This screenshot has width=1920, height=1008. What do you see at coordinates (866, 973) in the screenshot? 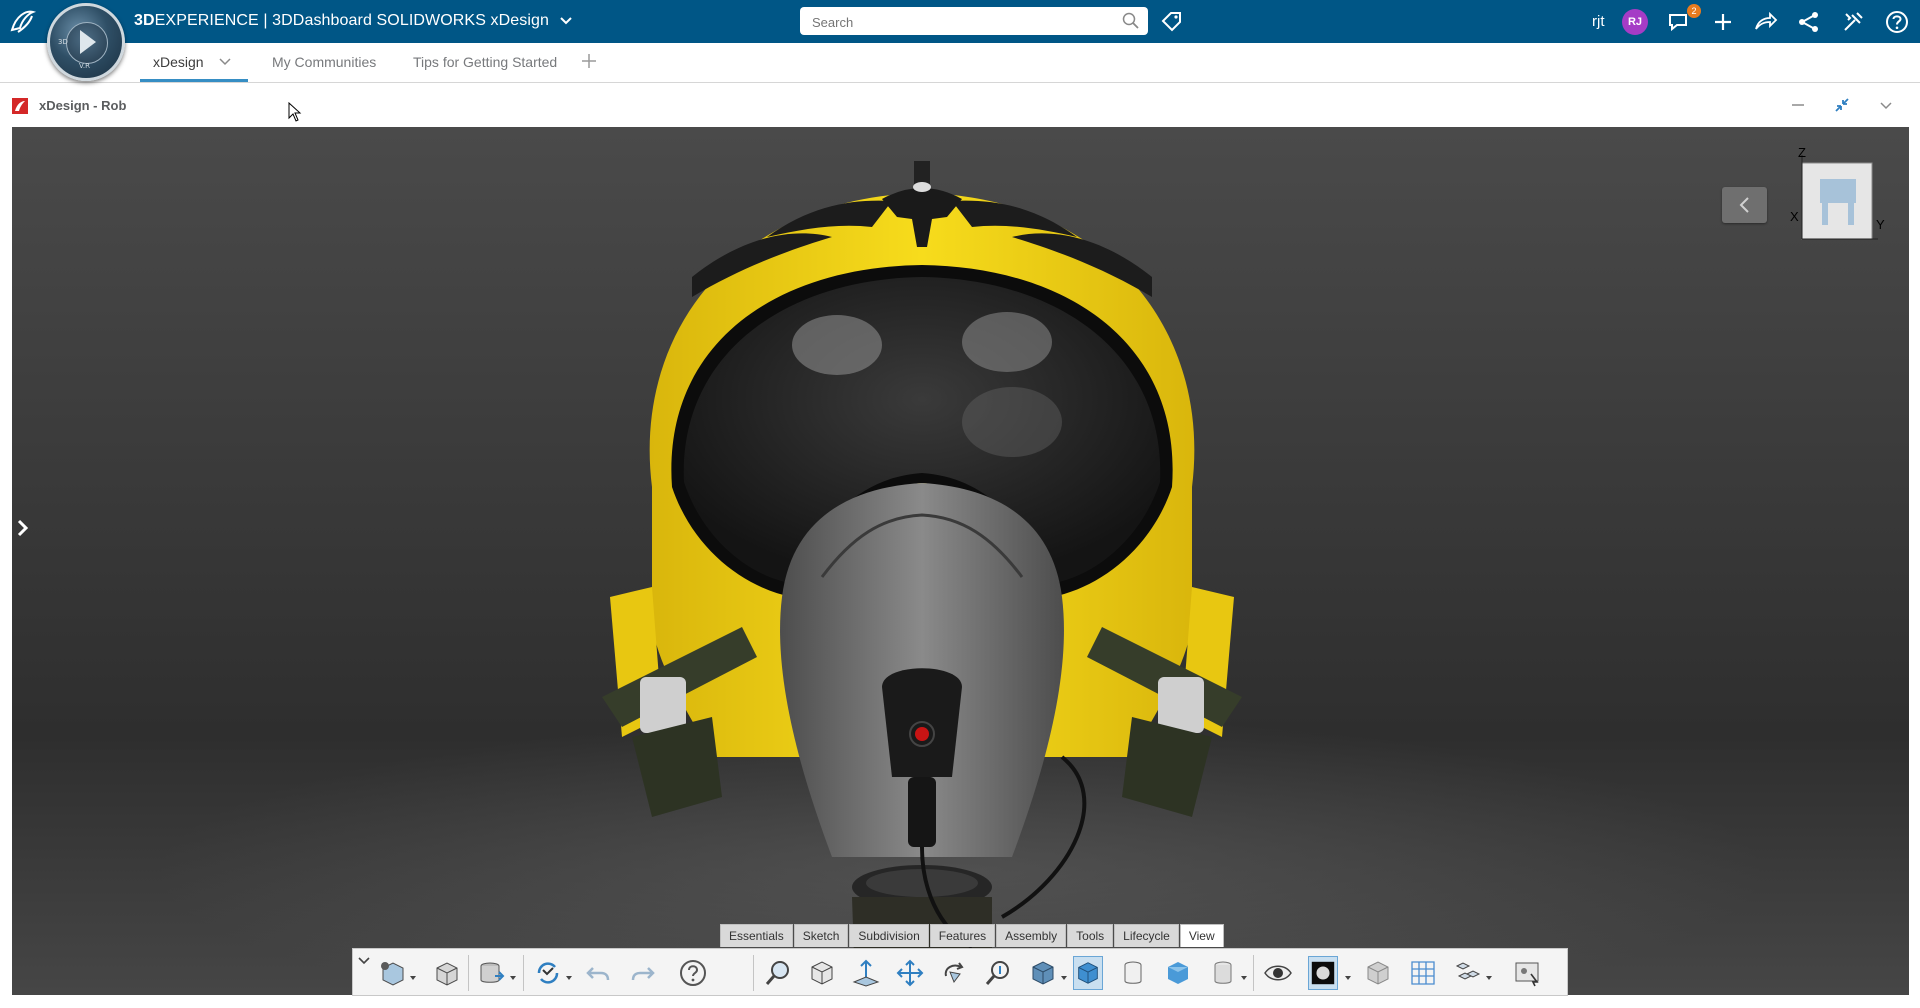
I see `normal-to-icon` at bounding box center [866, 973].